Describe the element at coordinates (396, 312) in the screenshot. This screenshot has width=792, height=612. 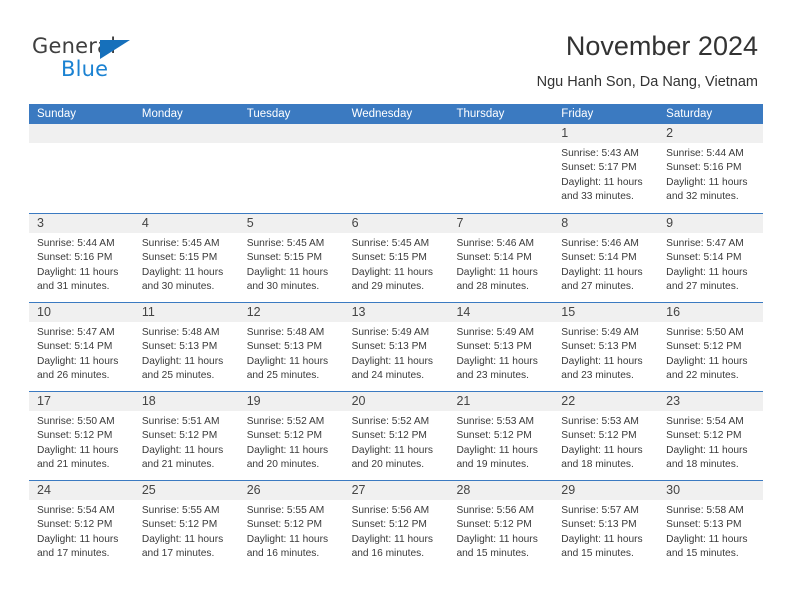
I see `day-number: 13` at that location.